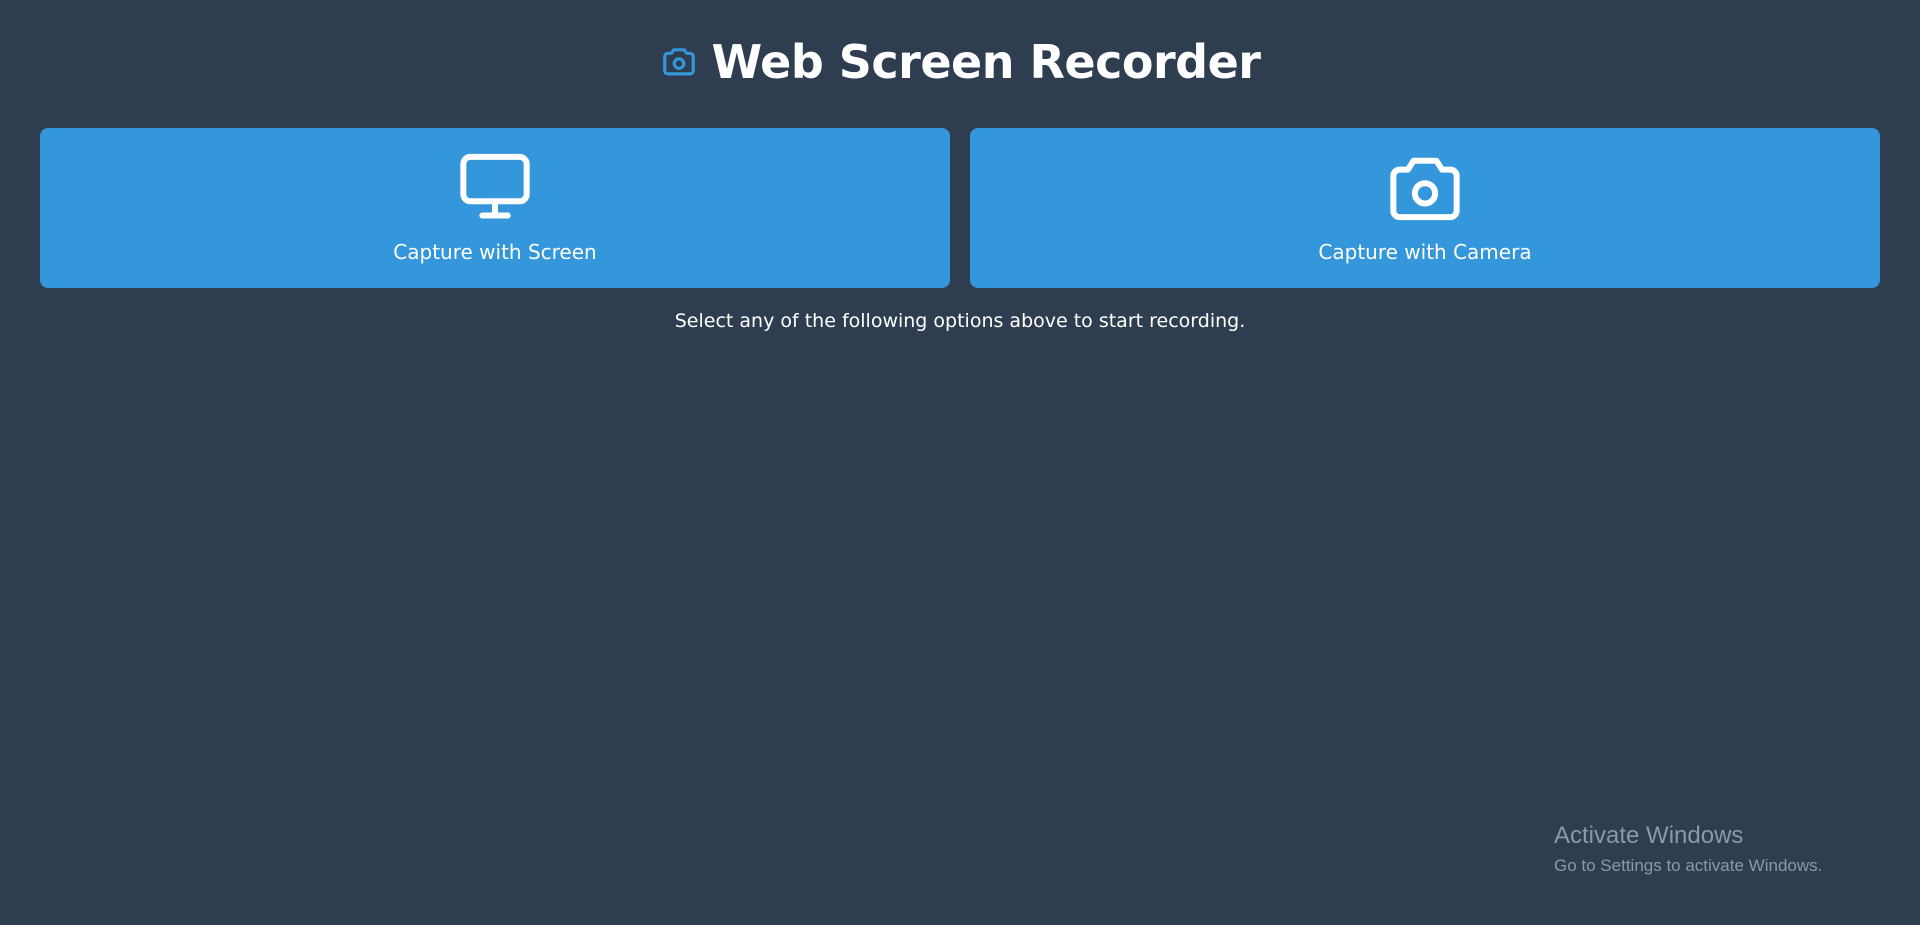 The image size is (1920, 925). I want to click on page-header: Web Screen Recorder, so click(960, 62).